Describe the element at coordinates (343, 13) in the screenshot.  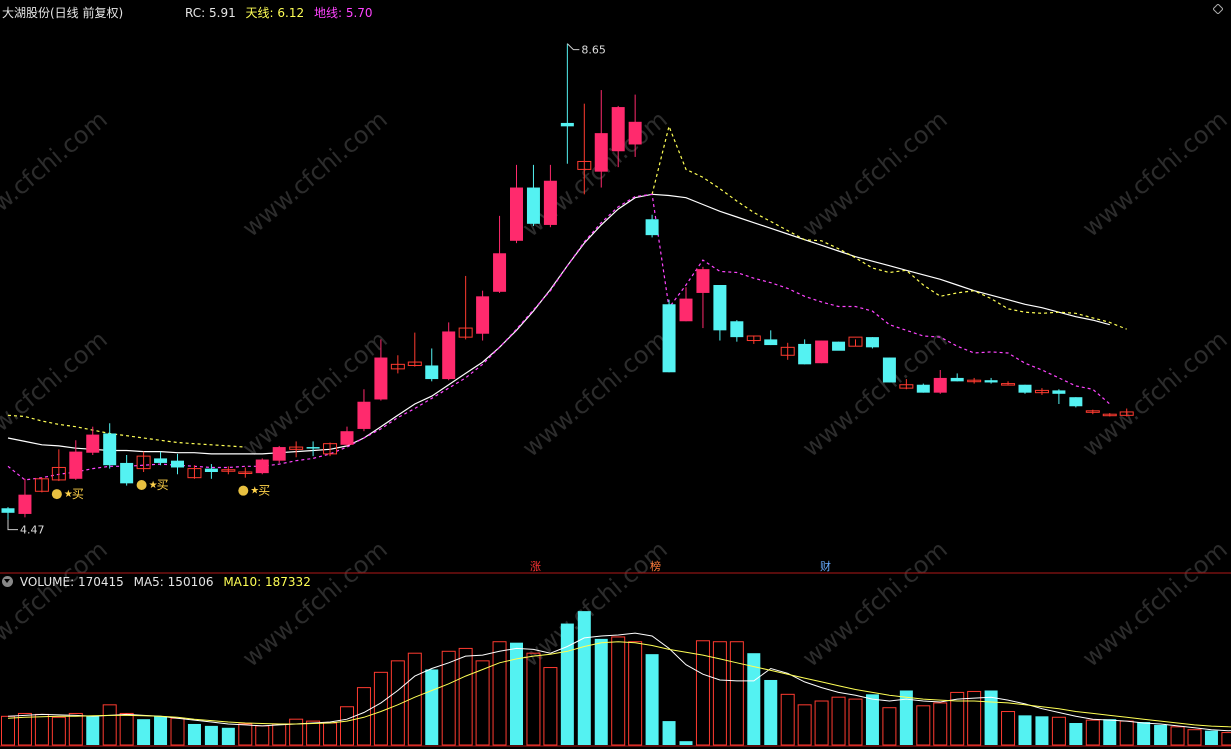
I see `dixian-legend: 地线: 5.70` at that location.